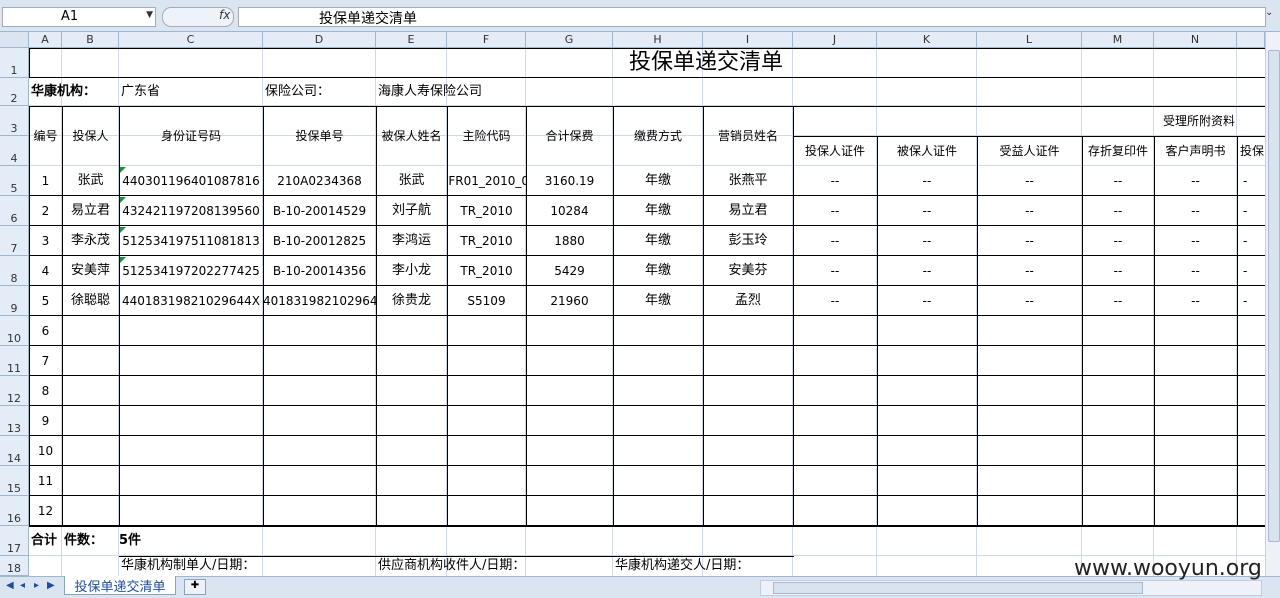 This screenshot has width=1280, height=598. Describe the element at coordinates (411, 40) in the screenshot. I see `column-header: E` at that location.